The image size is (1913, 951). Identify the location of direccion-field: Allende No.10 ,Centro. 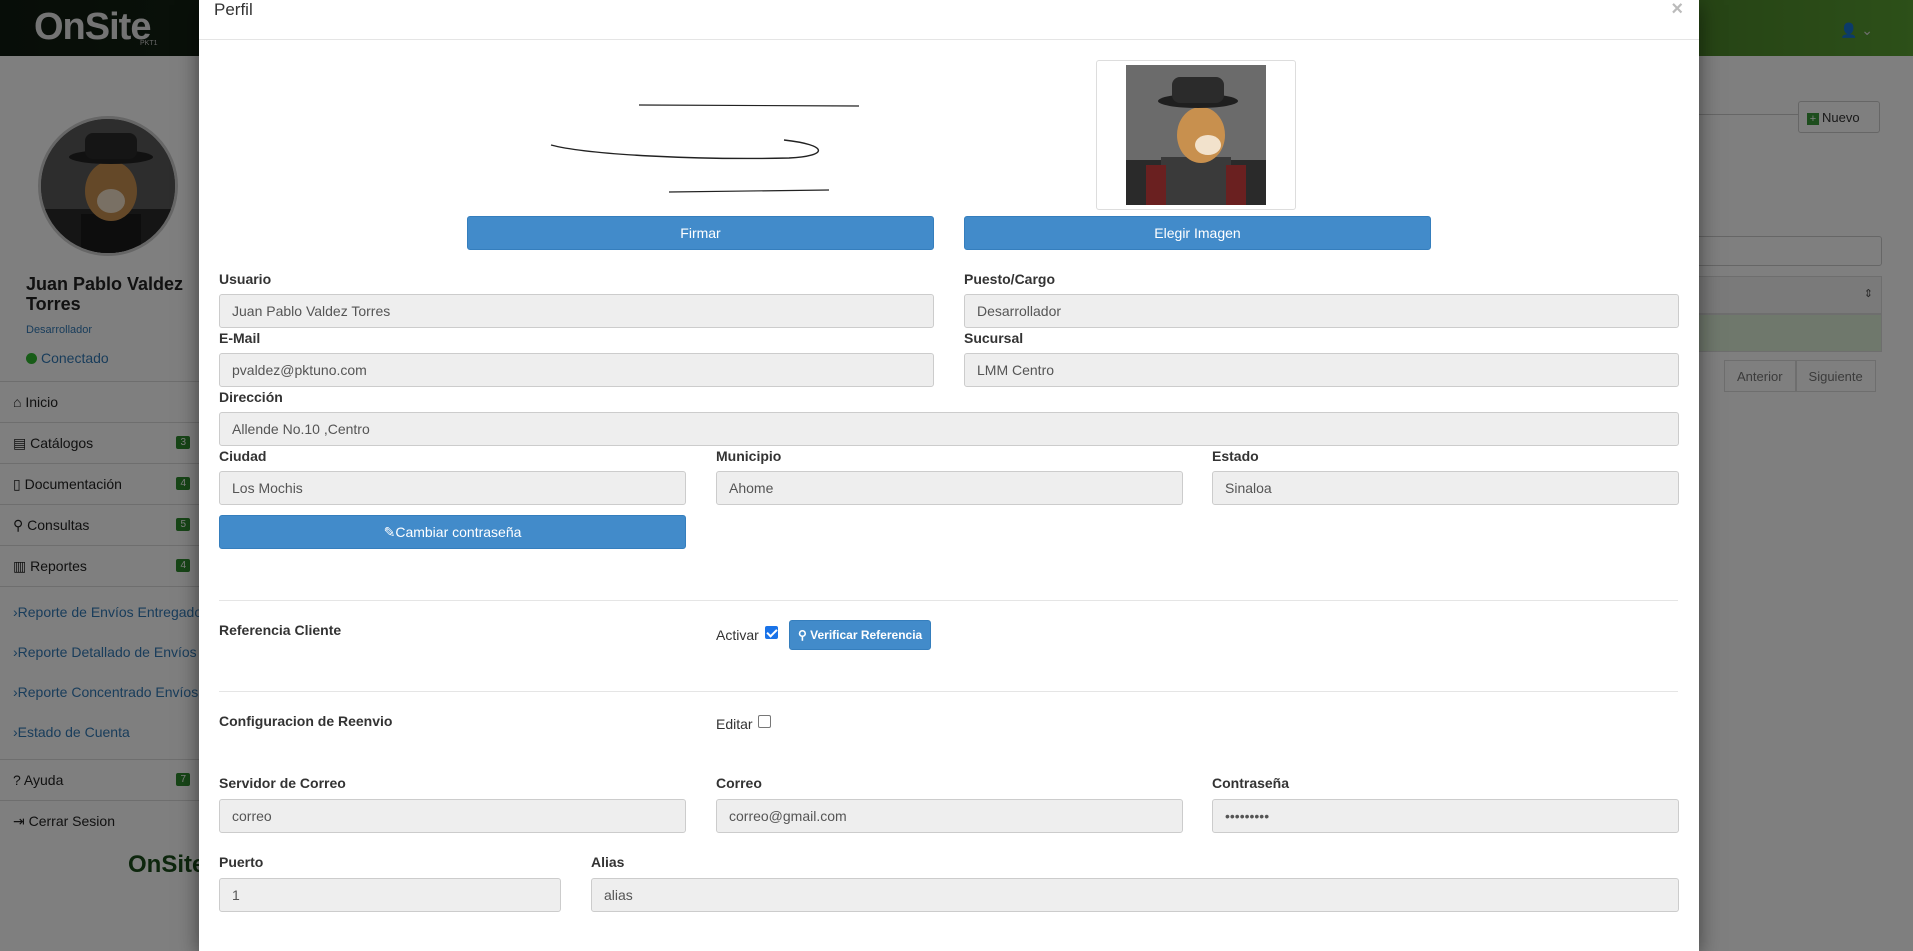
(949, 429).